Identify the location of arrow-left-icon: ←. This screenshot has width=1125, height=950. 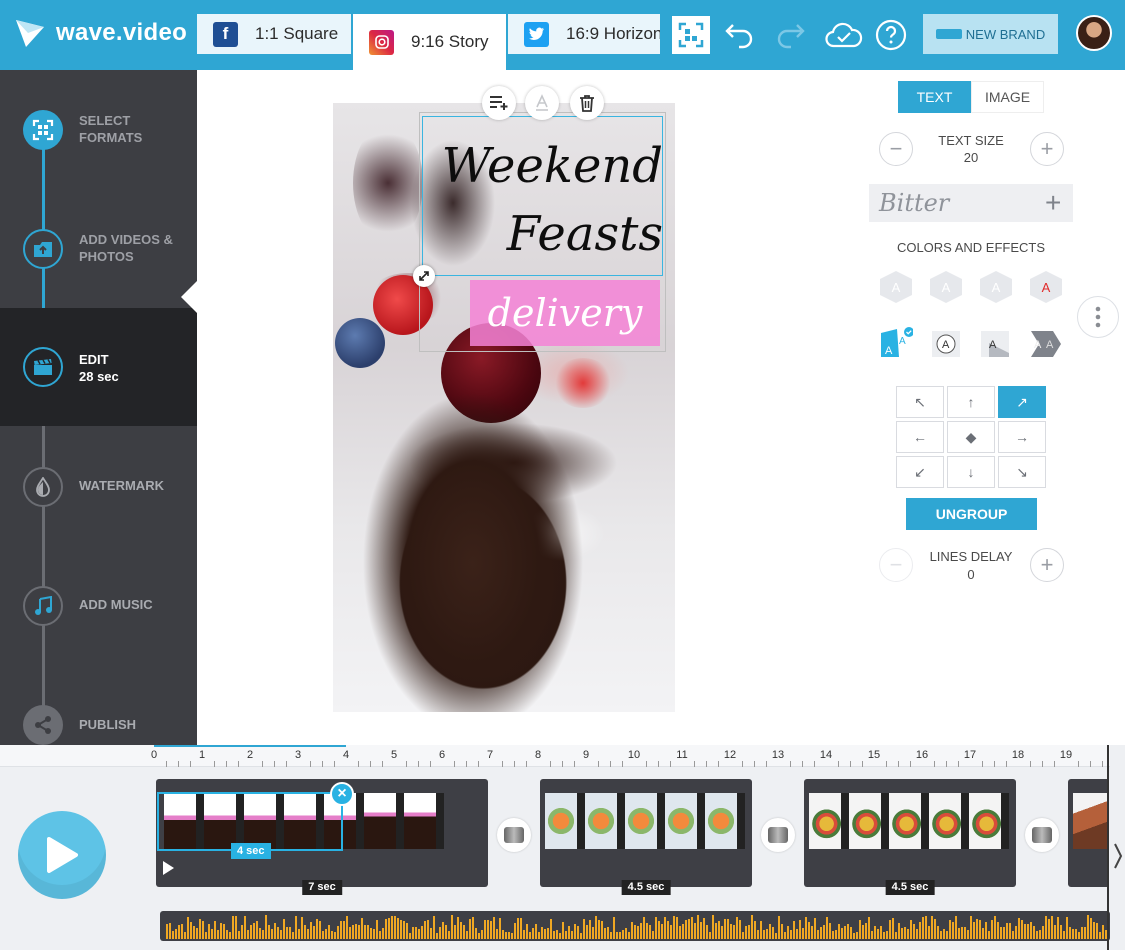
(920, 437).